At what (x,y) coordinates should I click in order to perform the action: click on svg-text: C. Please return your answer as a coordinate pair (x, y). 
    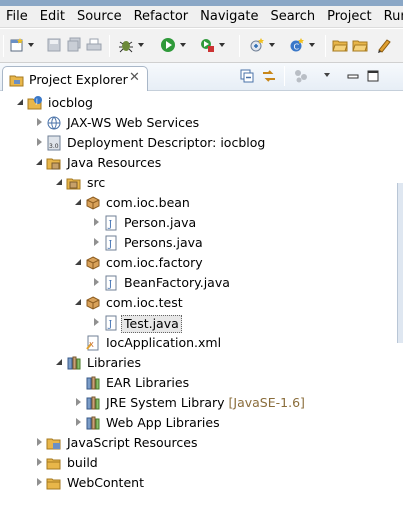
    Looking at the image, I should click on (297, 47).